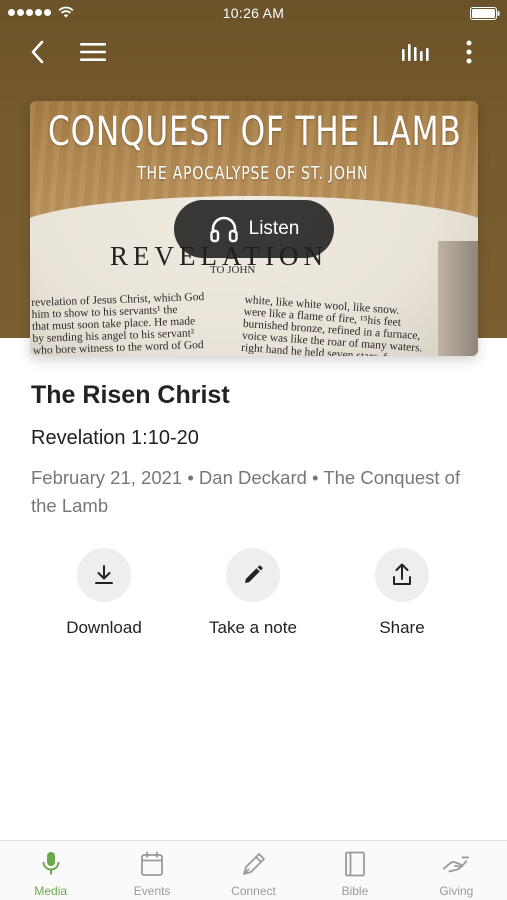  I want to click on download-icon, so click(104, 574).